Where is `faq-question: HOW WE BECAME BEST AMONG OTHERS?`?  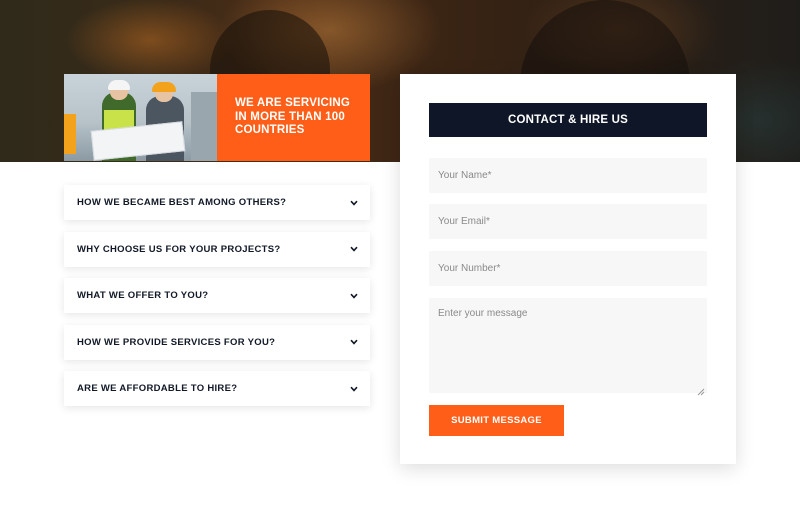
faq-question: HOW WE BECAME BEST AMONG OTHERS? is located at coordinates (182, 202).